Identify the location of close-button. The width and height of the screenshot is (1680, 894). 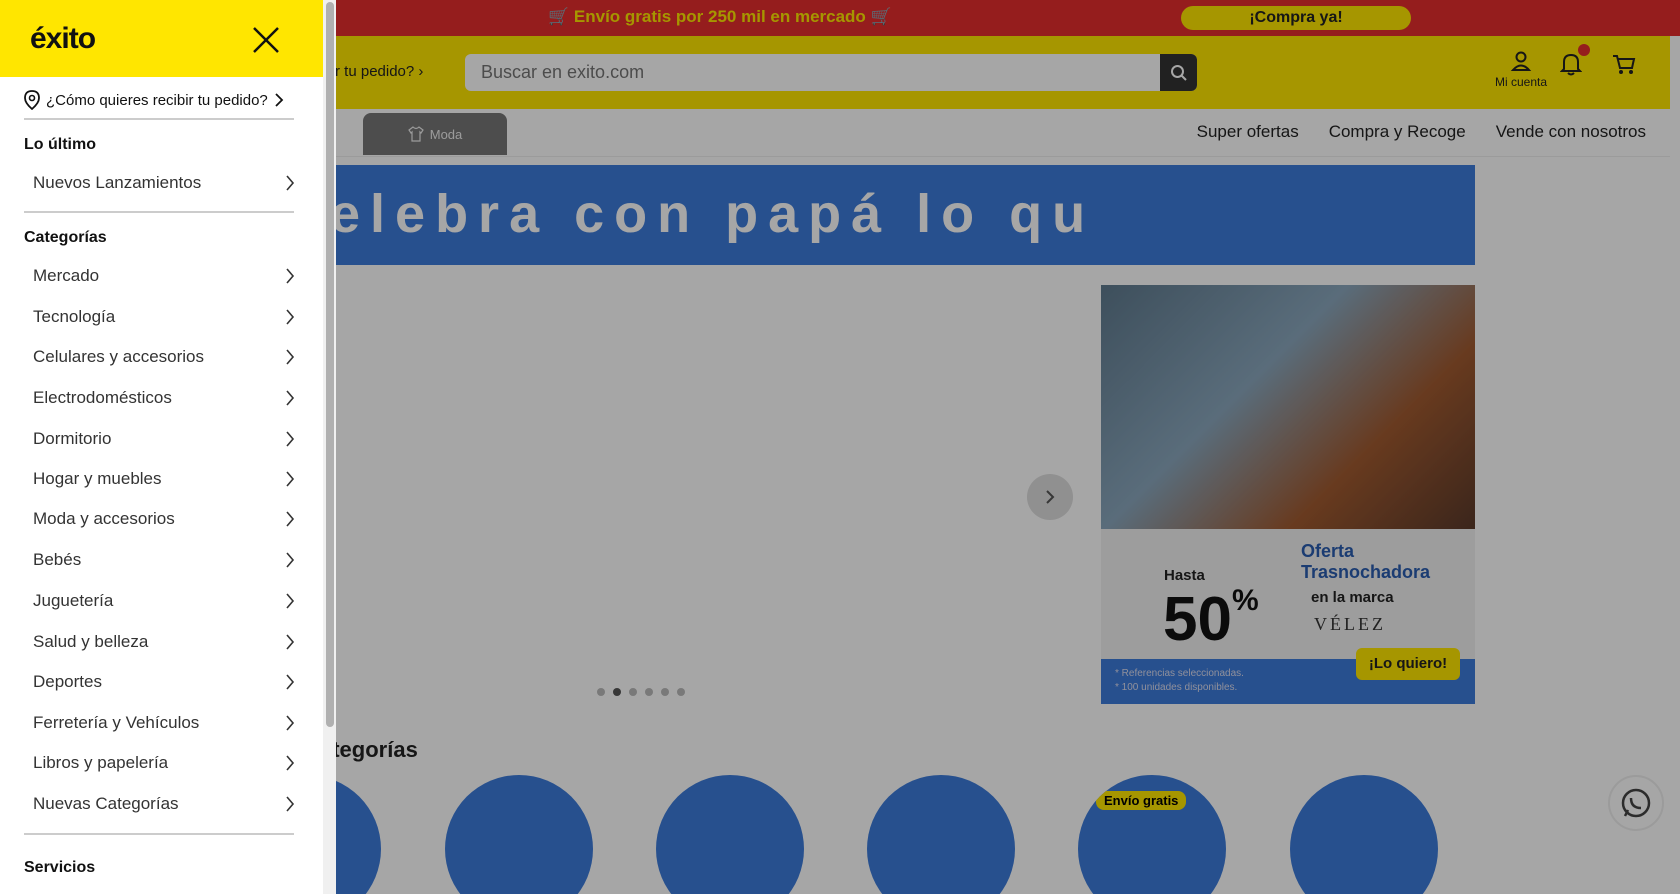
(266, 40).